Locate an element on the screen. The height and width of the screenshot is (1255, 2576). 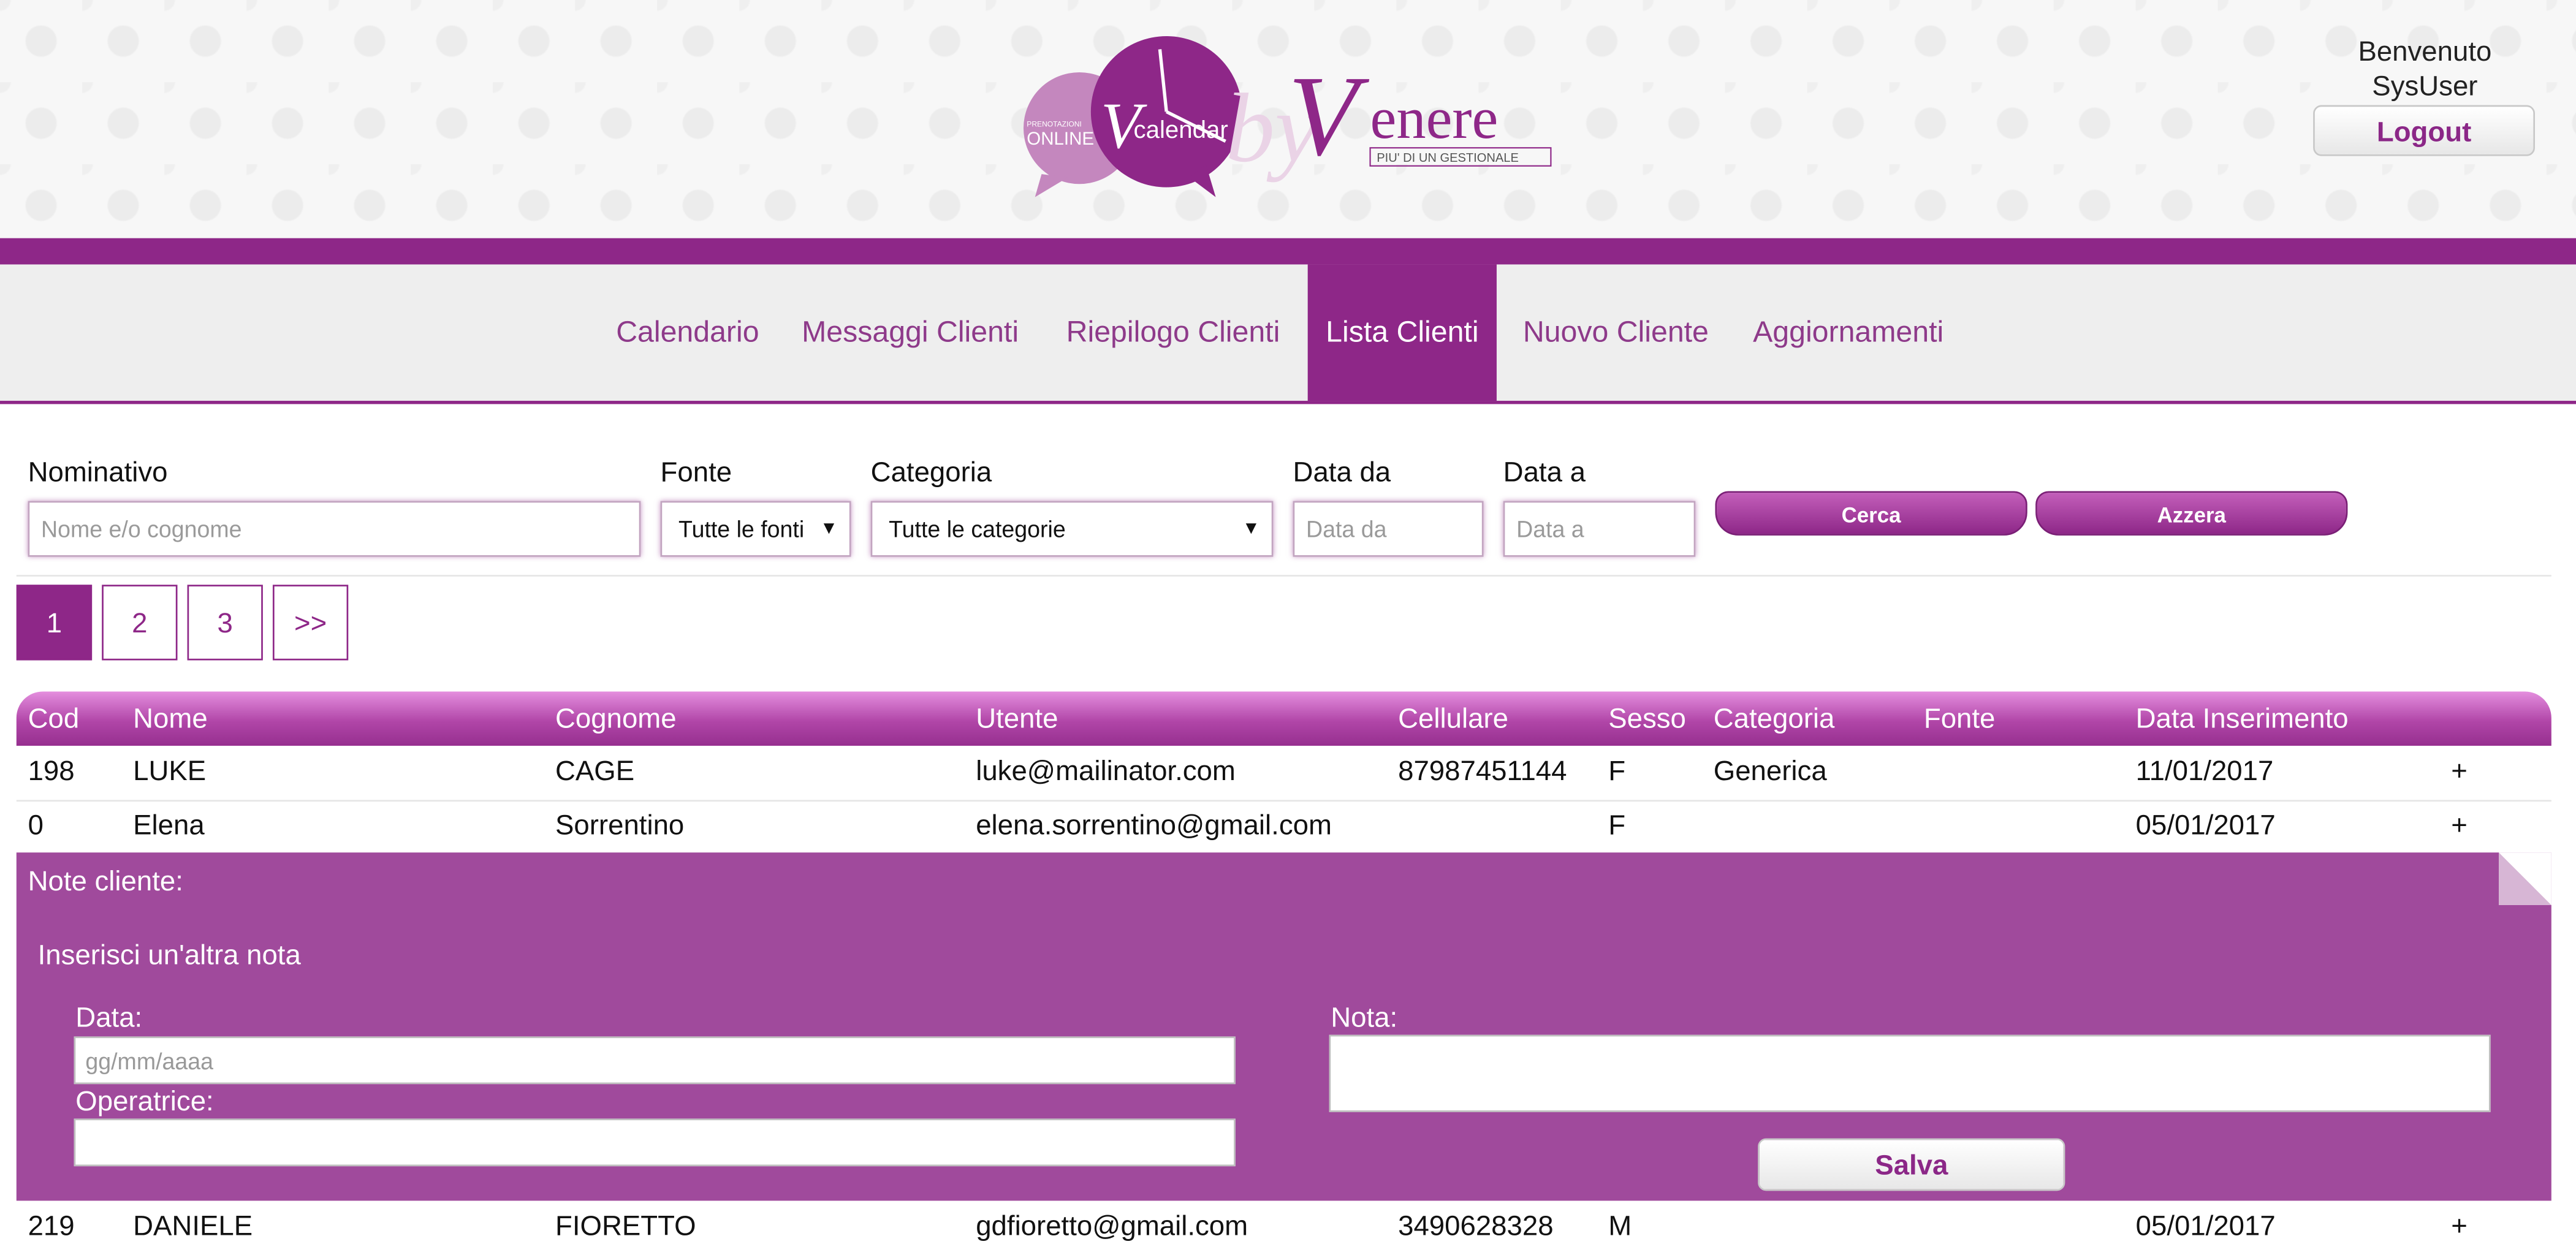
operatrice-label: Operatrice: is located at coordinates (144, 1101).